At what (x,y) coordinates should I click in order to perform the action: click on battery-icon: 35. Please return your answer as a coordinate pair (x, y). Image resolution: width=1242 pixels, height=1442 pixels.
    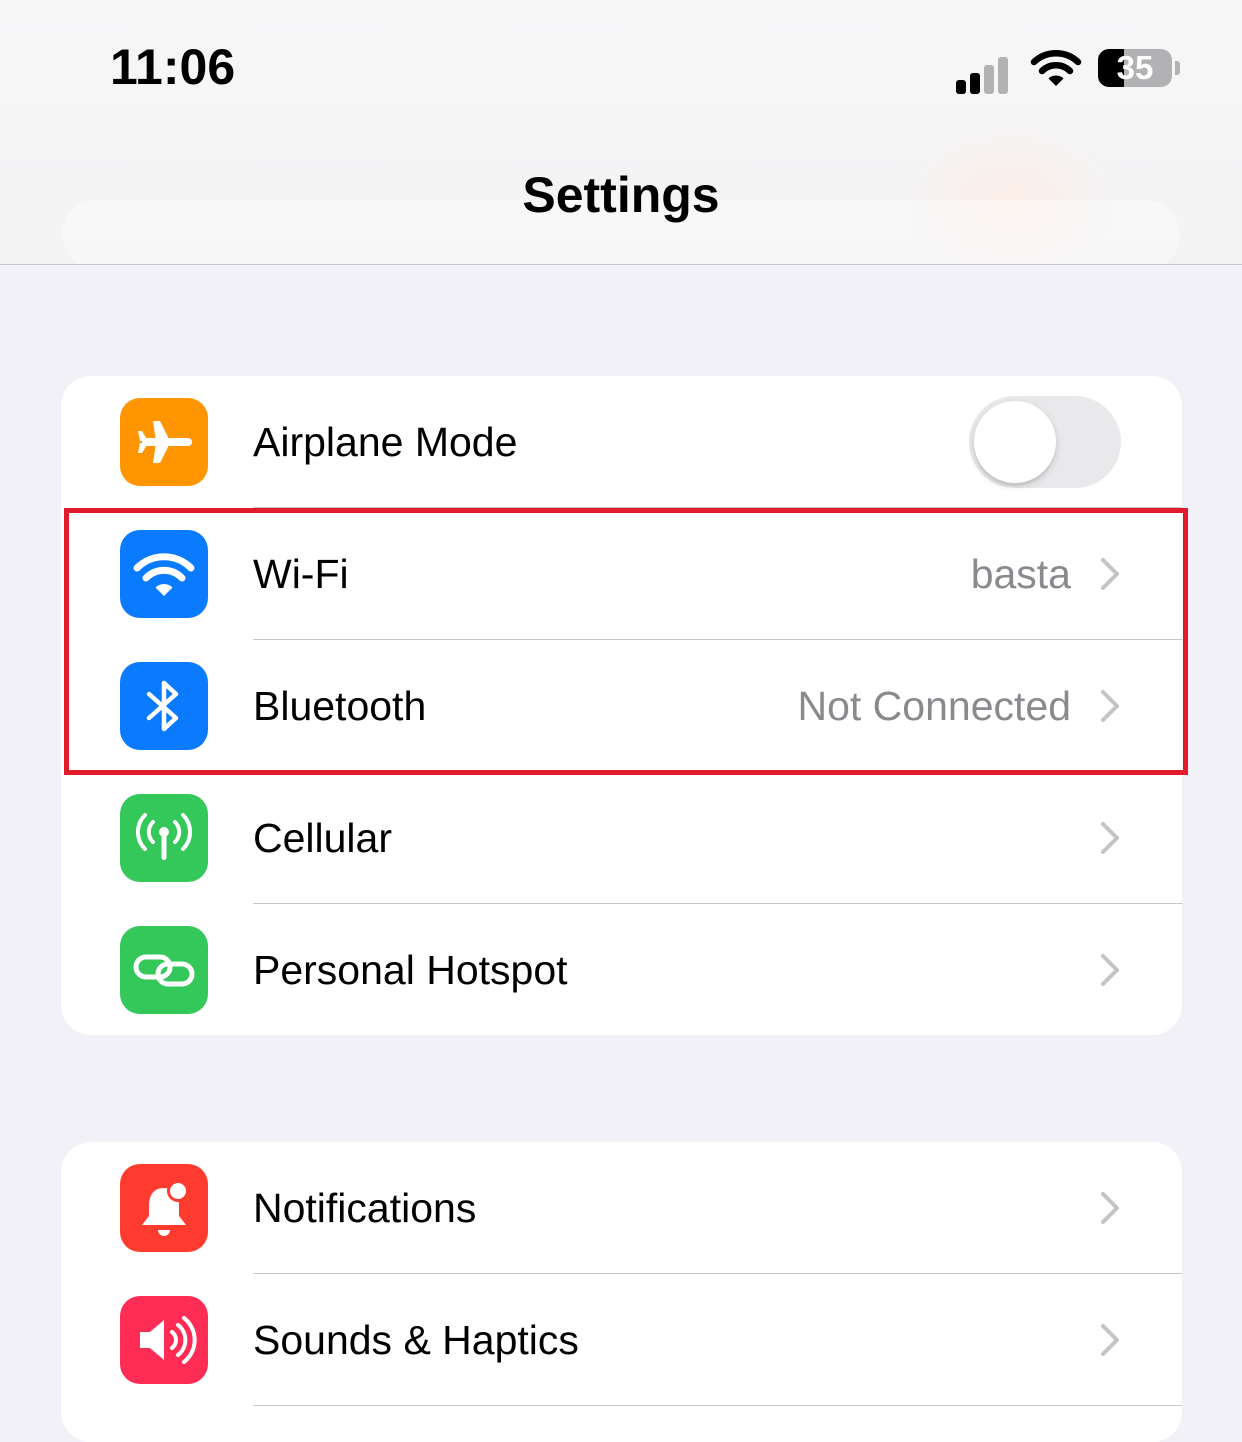
    Looking at the image, I should click on (1135, 68).